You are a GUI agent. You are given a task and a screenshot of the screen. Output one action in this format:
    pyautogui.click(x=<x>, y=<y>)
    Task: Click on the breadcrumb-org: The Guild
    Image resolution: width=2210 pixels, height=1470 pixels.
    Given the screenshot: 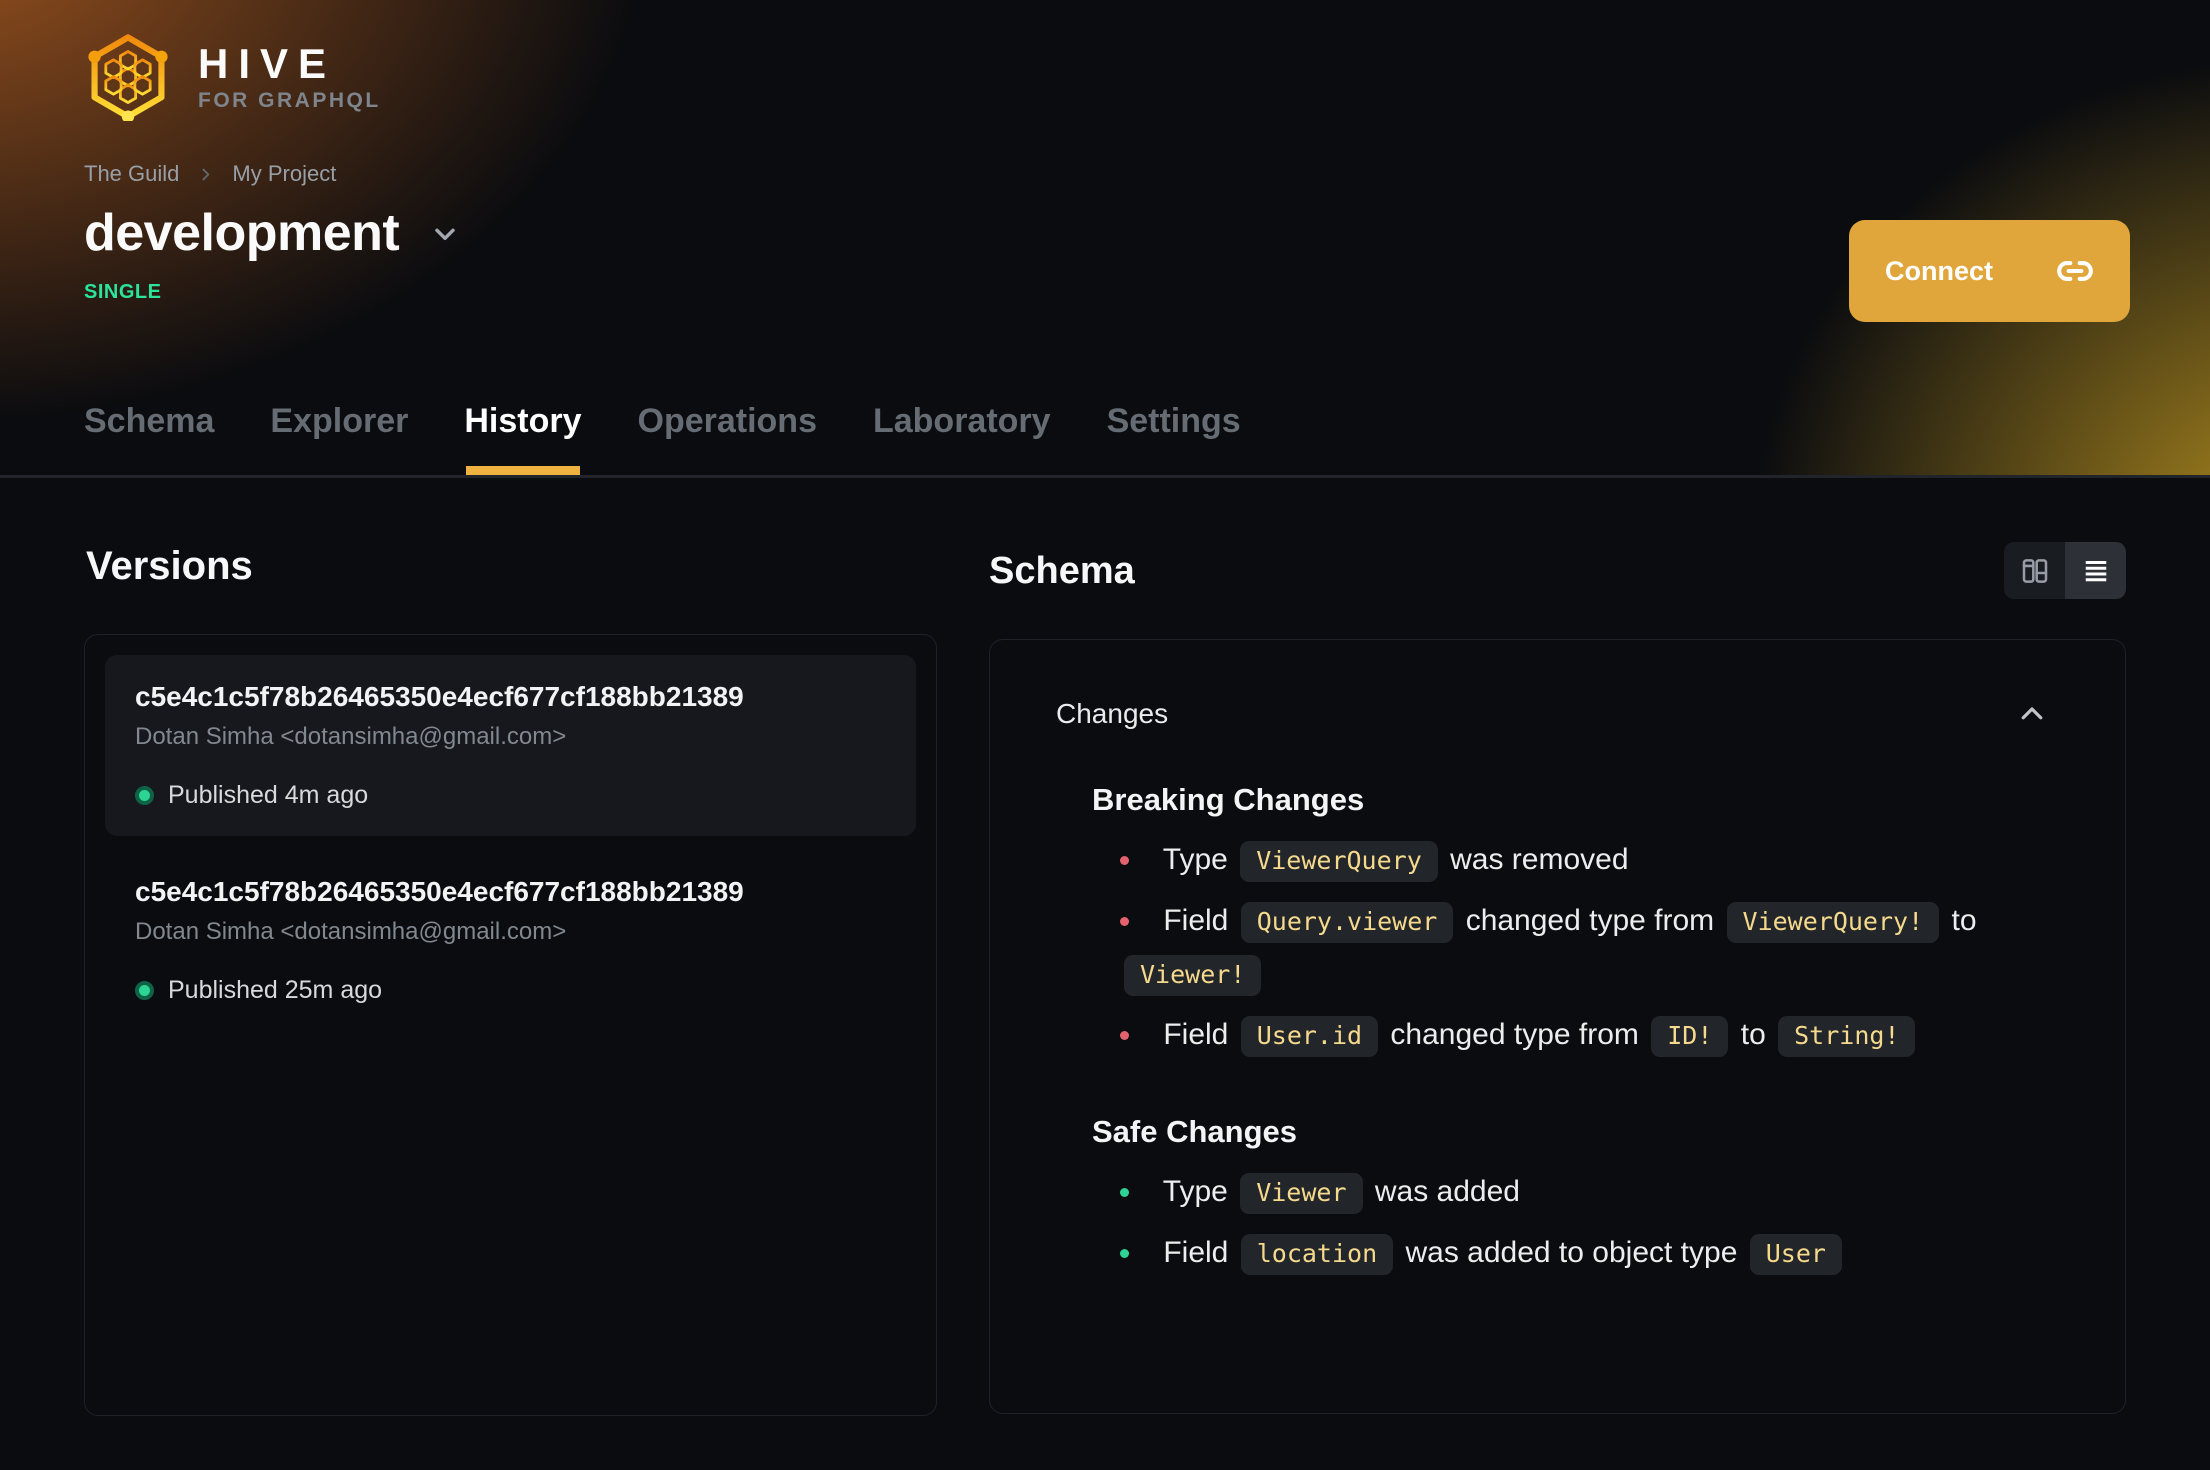 What is the action you would take?
    pyautogui.click(x=131, y=174)
    